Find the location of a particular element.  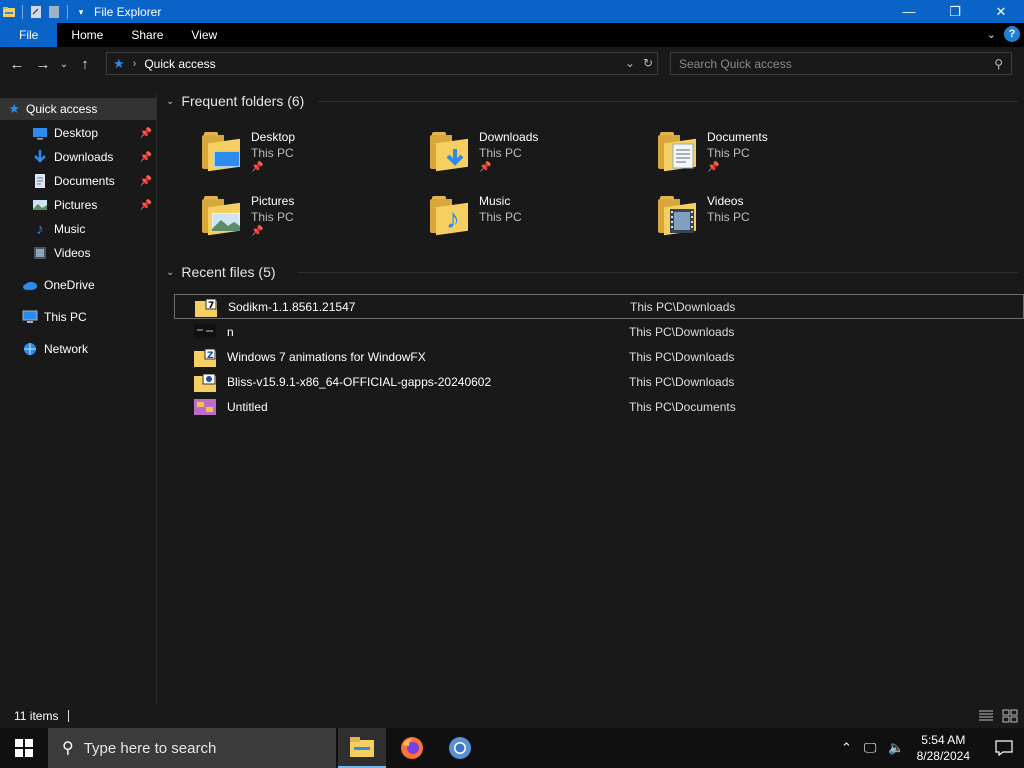

taskbar-search-box: ⚲ Type here to search is located at coordinates (192, 748).